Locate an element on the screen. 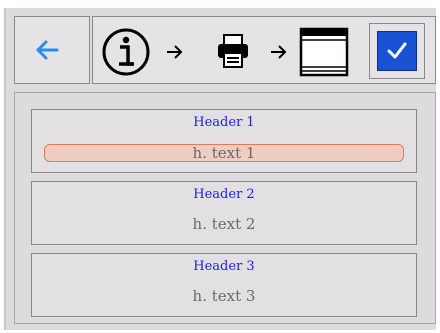  checkmark-icon is located at coordinates (397, 50).